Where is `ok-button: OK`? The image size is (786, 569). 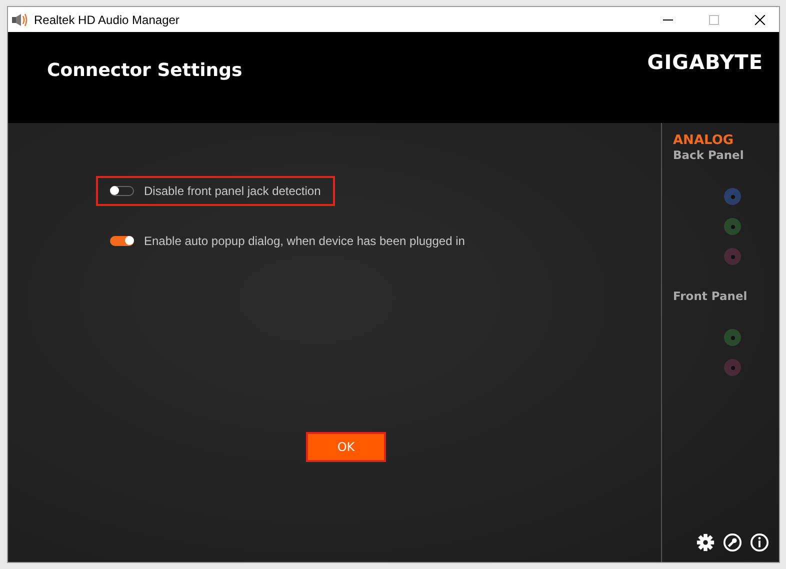
ok-button: OK is located at coordinates (346, 447).